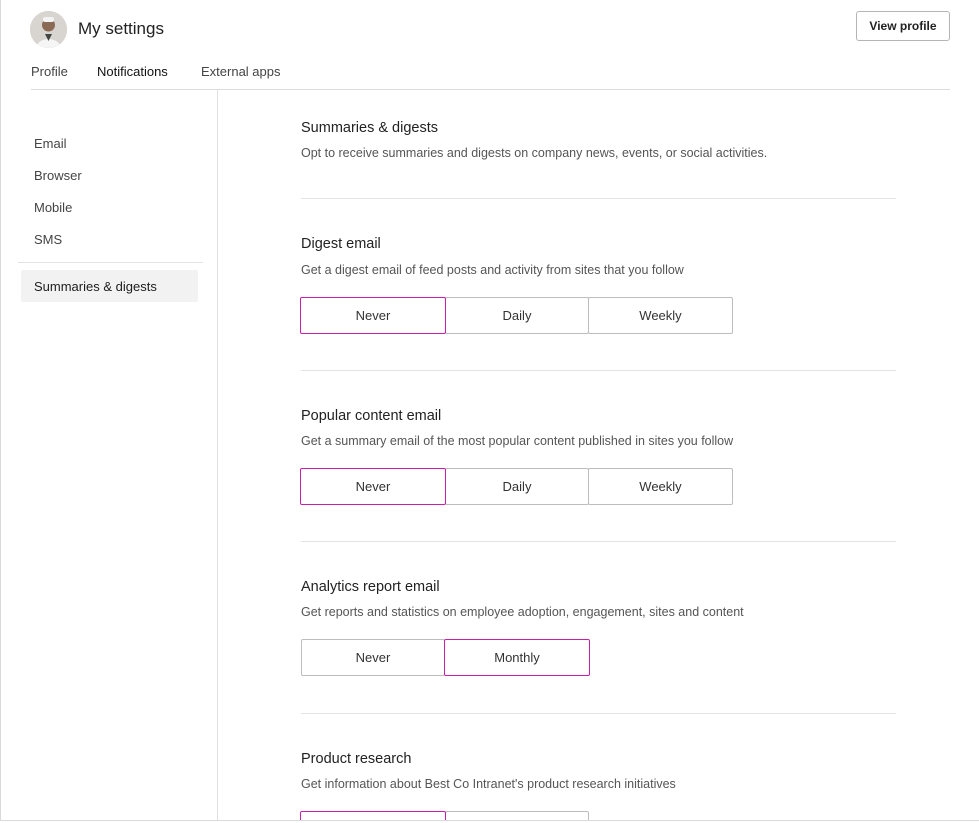 Image resolution: width=979 pixels, height=823 pixels. Describe the element at coordinates (373, 657) in the screenshot. I see `analytics-report-option-never: Never` at that location.